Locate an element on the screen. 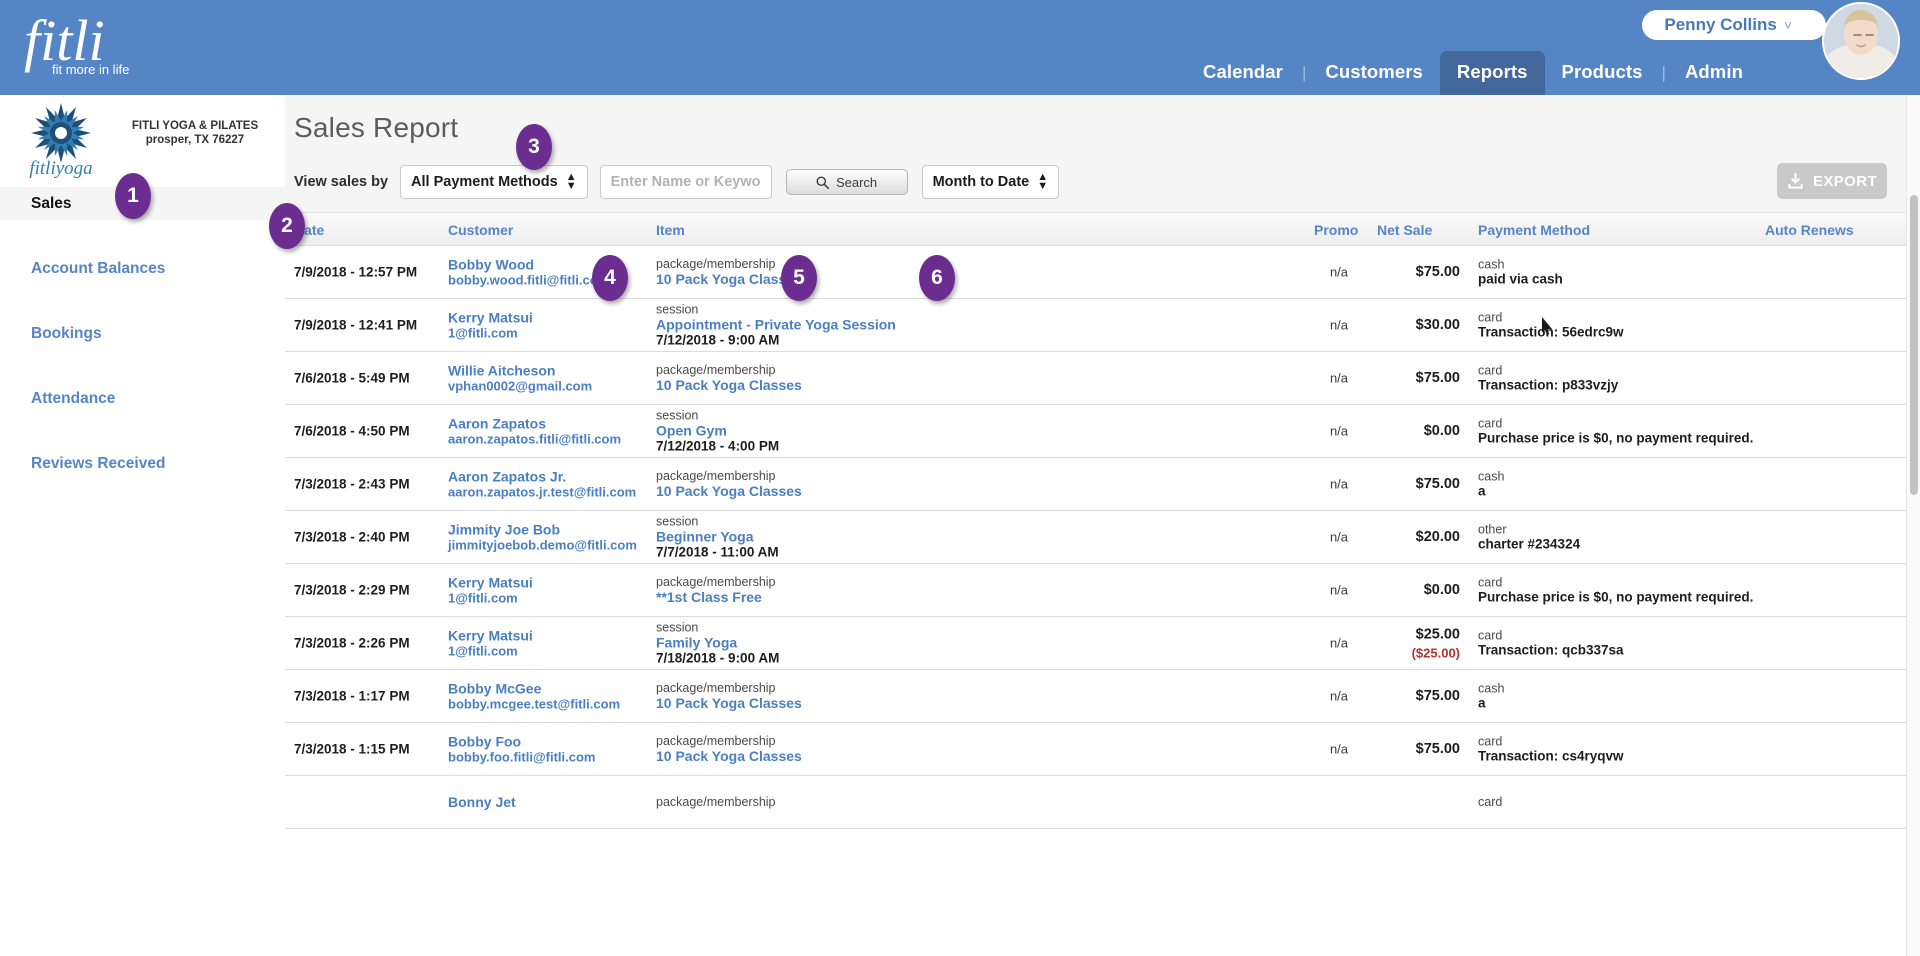 This screenshot has height=956, width=1920. cell-item: package/membership 10 Pack Yoga Classes is located at coordinates (806, 696).